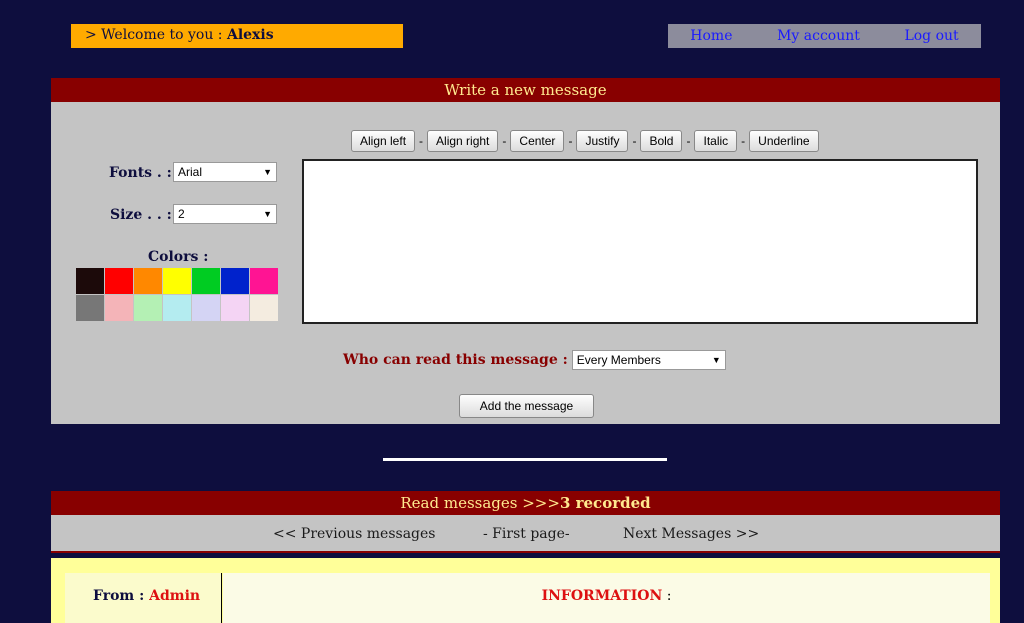 The width and height of the screenshot is (1024, 623). I want to click on color-palette, so click(177, 294).